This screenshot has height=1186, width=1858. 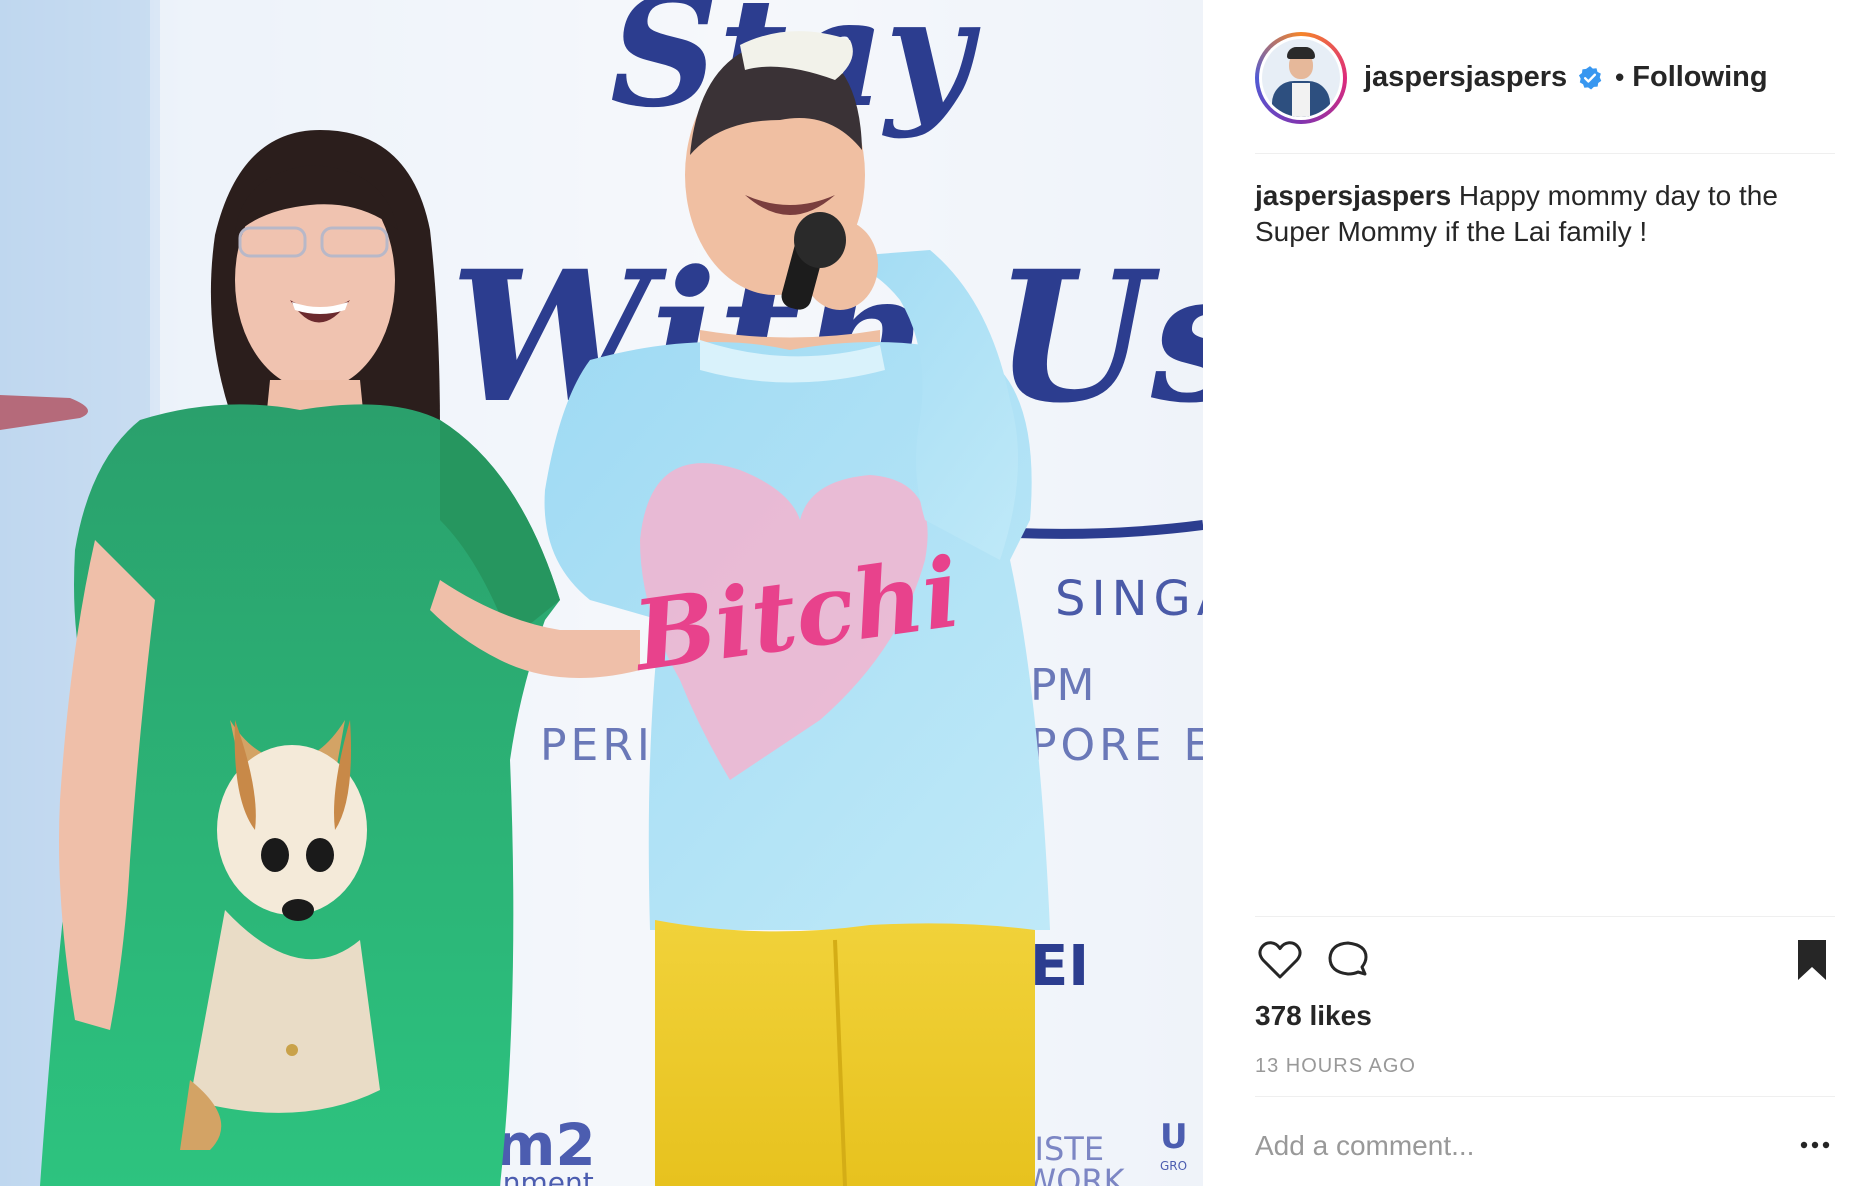 I want to click on verified-badge-icon, so click(x=1590, y=77).